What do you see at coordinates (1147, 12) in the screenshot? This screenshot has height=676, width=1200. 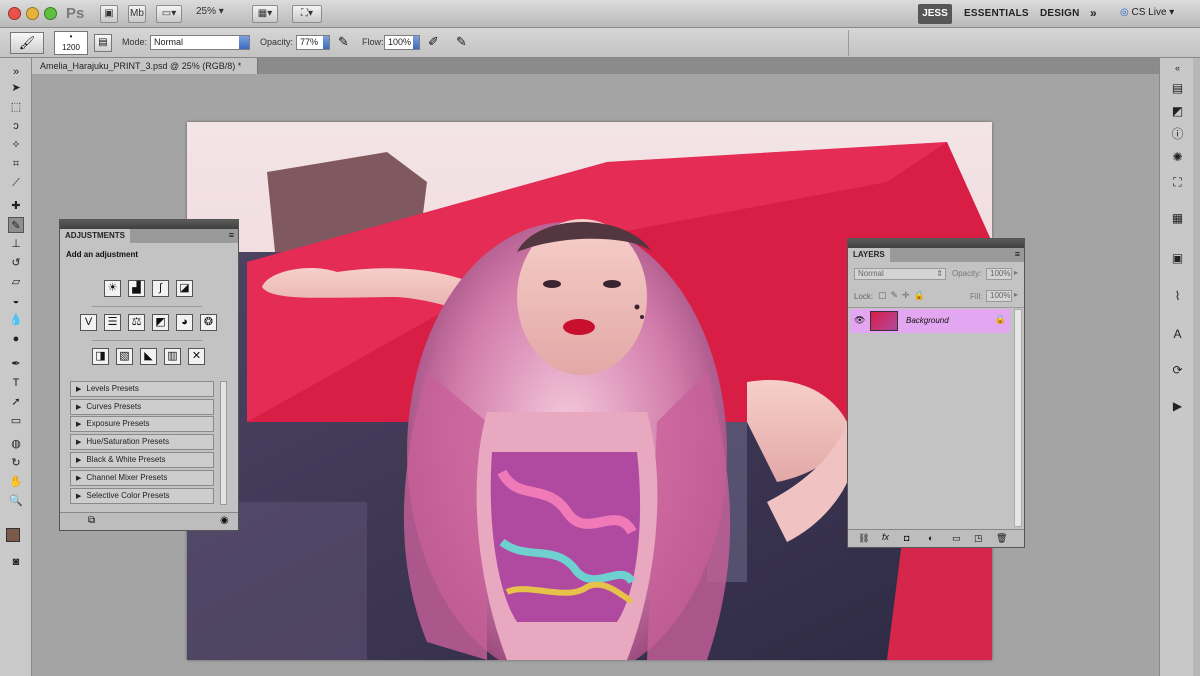 I see `cs-live-menu: ◎ CS Live ▾` at bounding box center [1147, 12].